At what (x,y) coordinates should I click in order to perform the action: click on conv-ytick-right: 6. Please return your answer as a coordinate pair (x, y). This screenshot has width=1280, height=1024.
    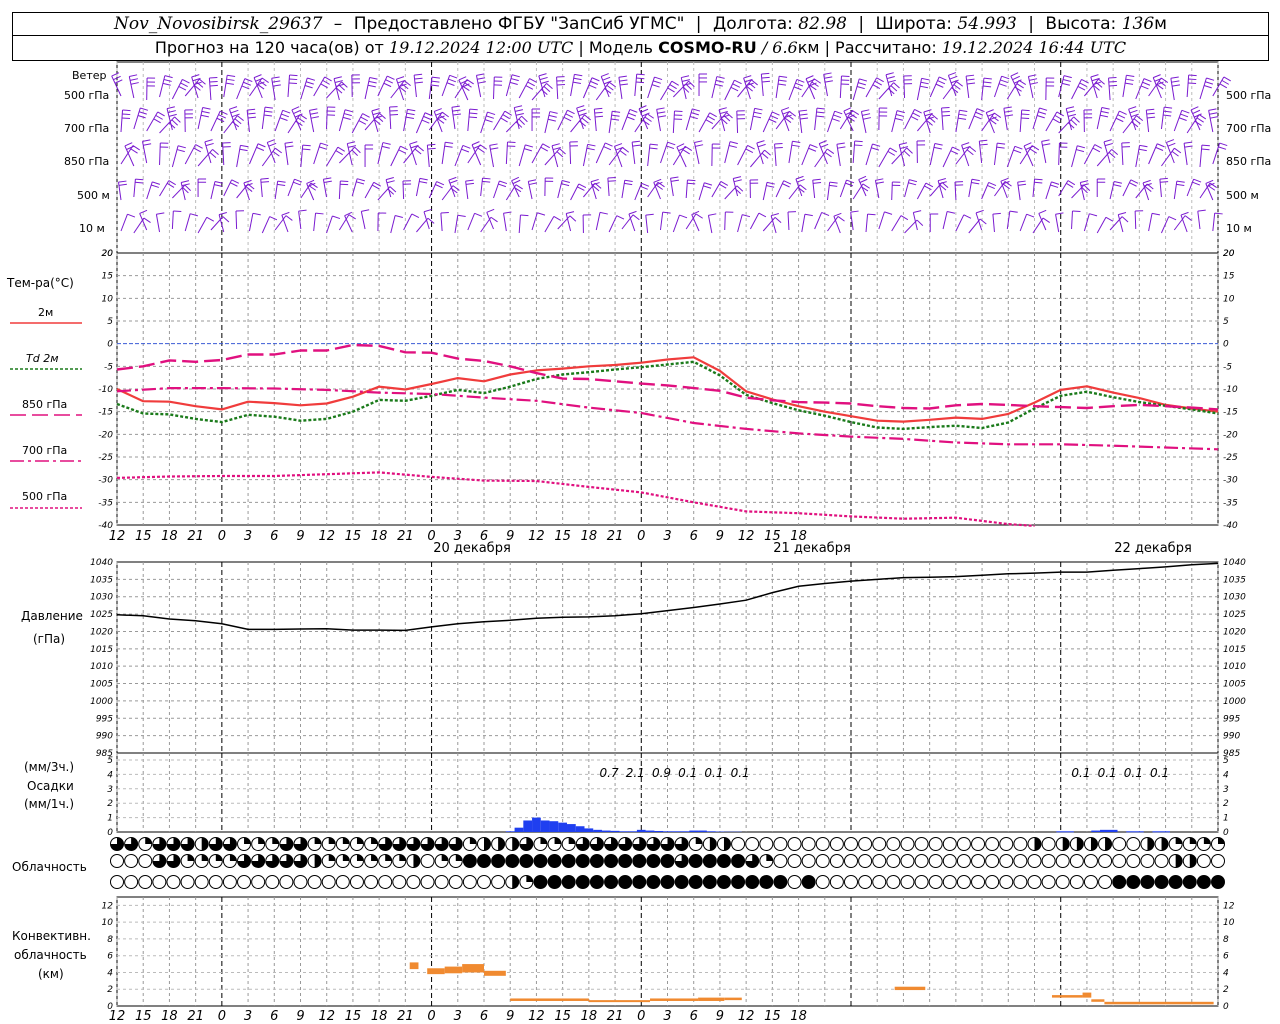
    Looking at the image, I should click on (1226, 957).